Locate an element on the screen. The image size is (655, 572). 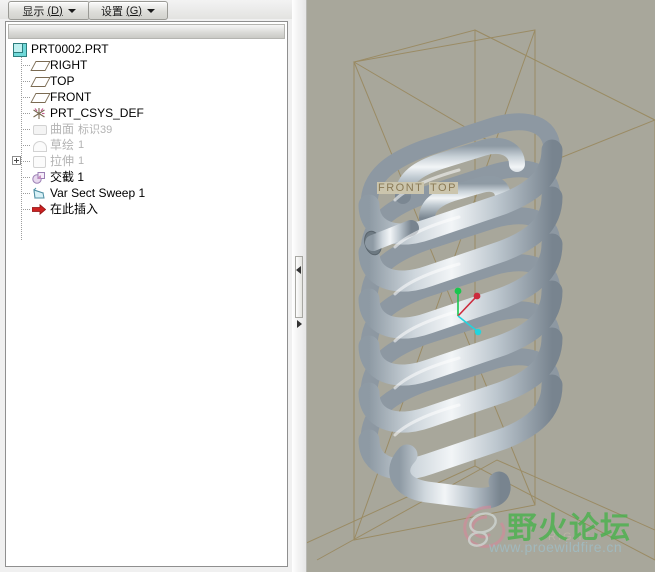
tree-item: Var Sect Sweep 1 is located at coordinates (146, 193).